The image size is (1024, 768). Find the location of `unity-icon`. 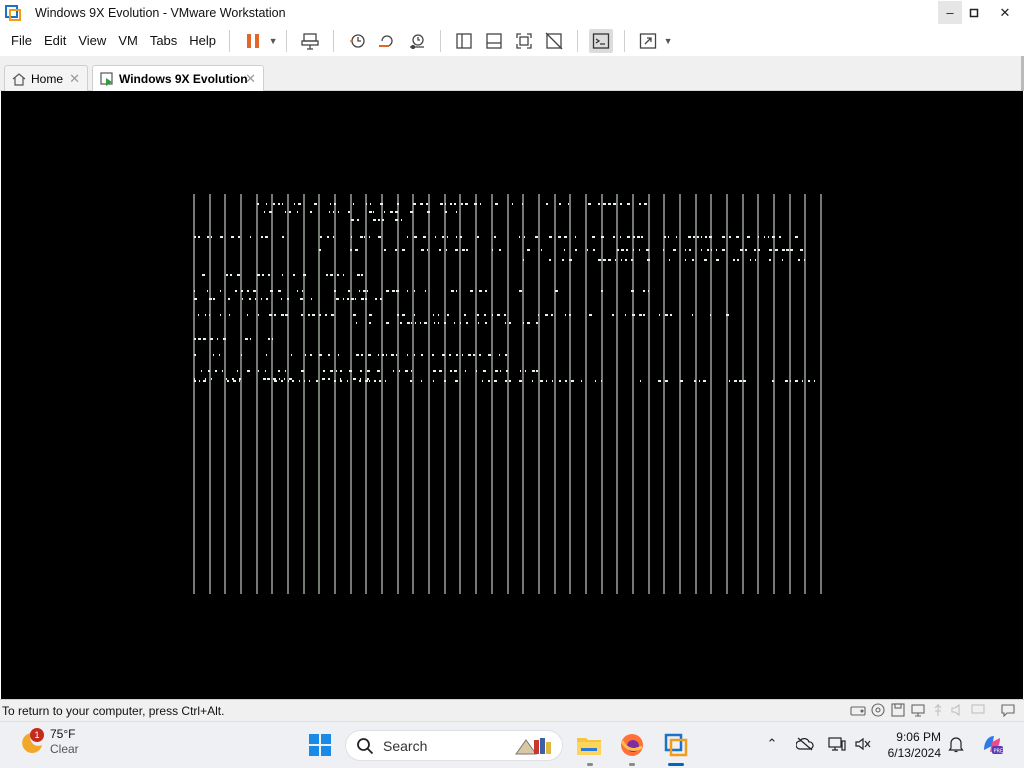

unity-icon is located at coordinates (554, 41).